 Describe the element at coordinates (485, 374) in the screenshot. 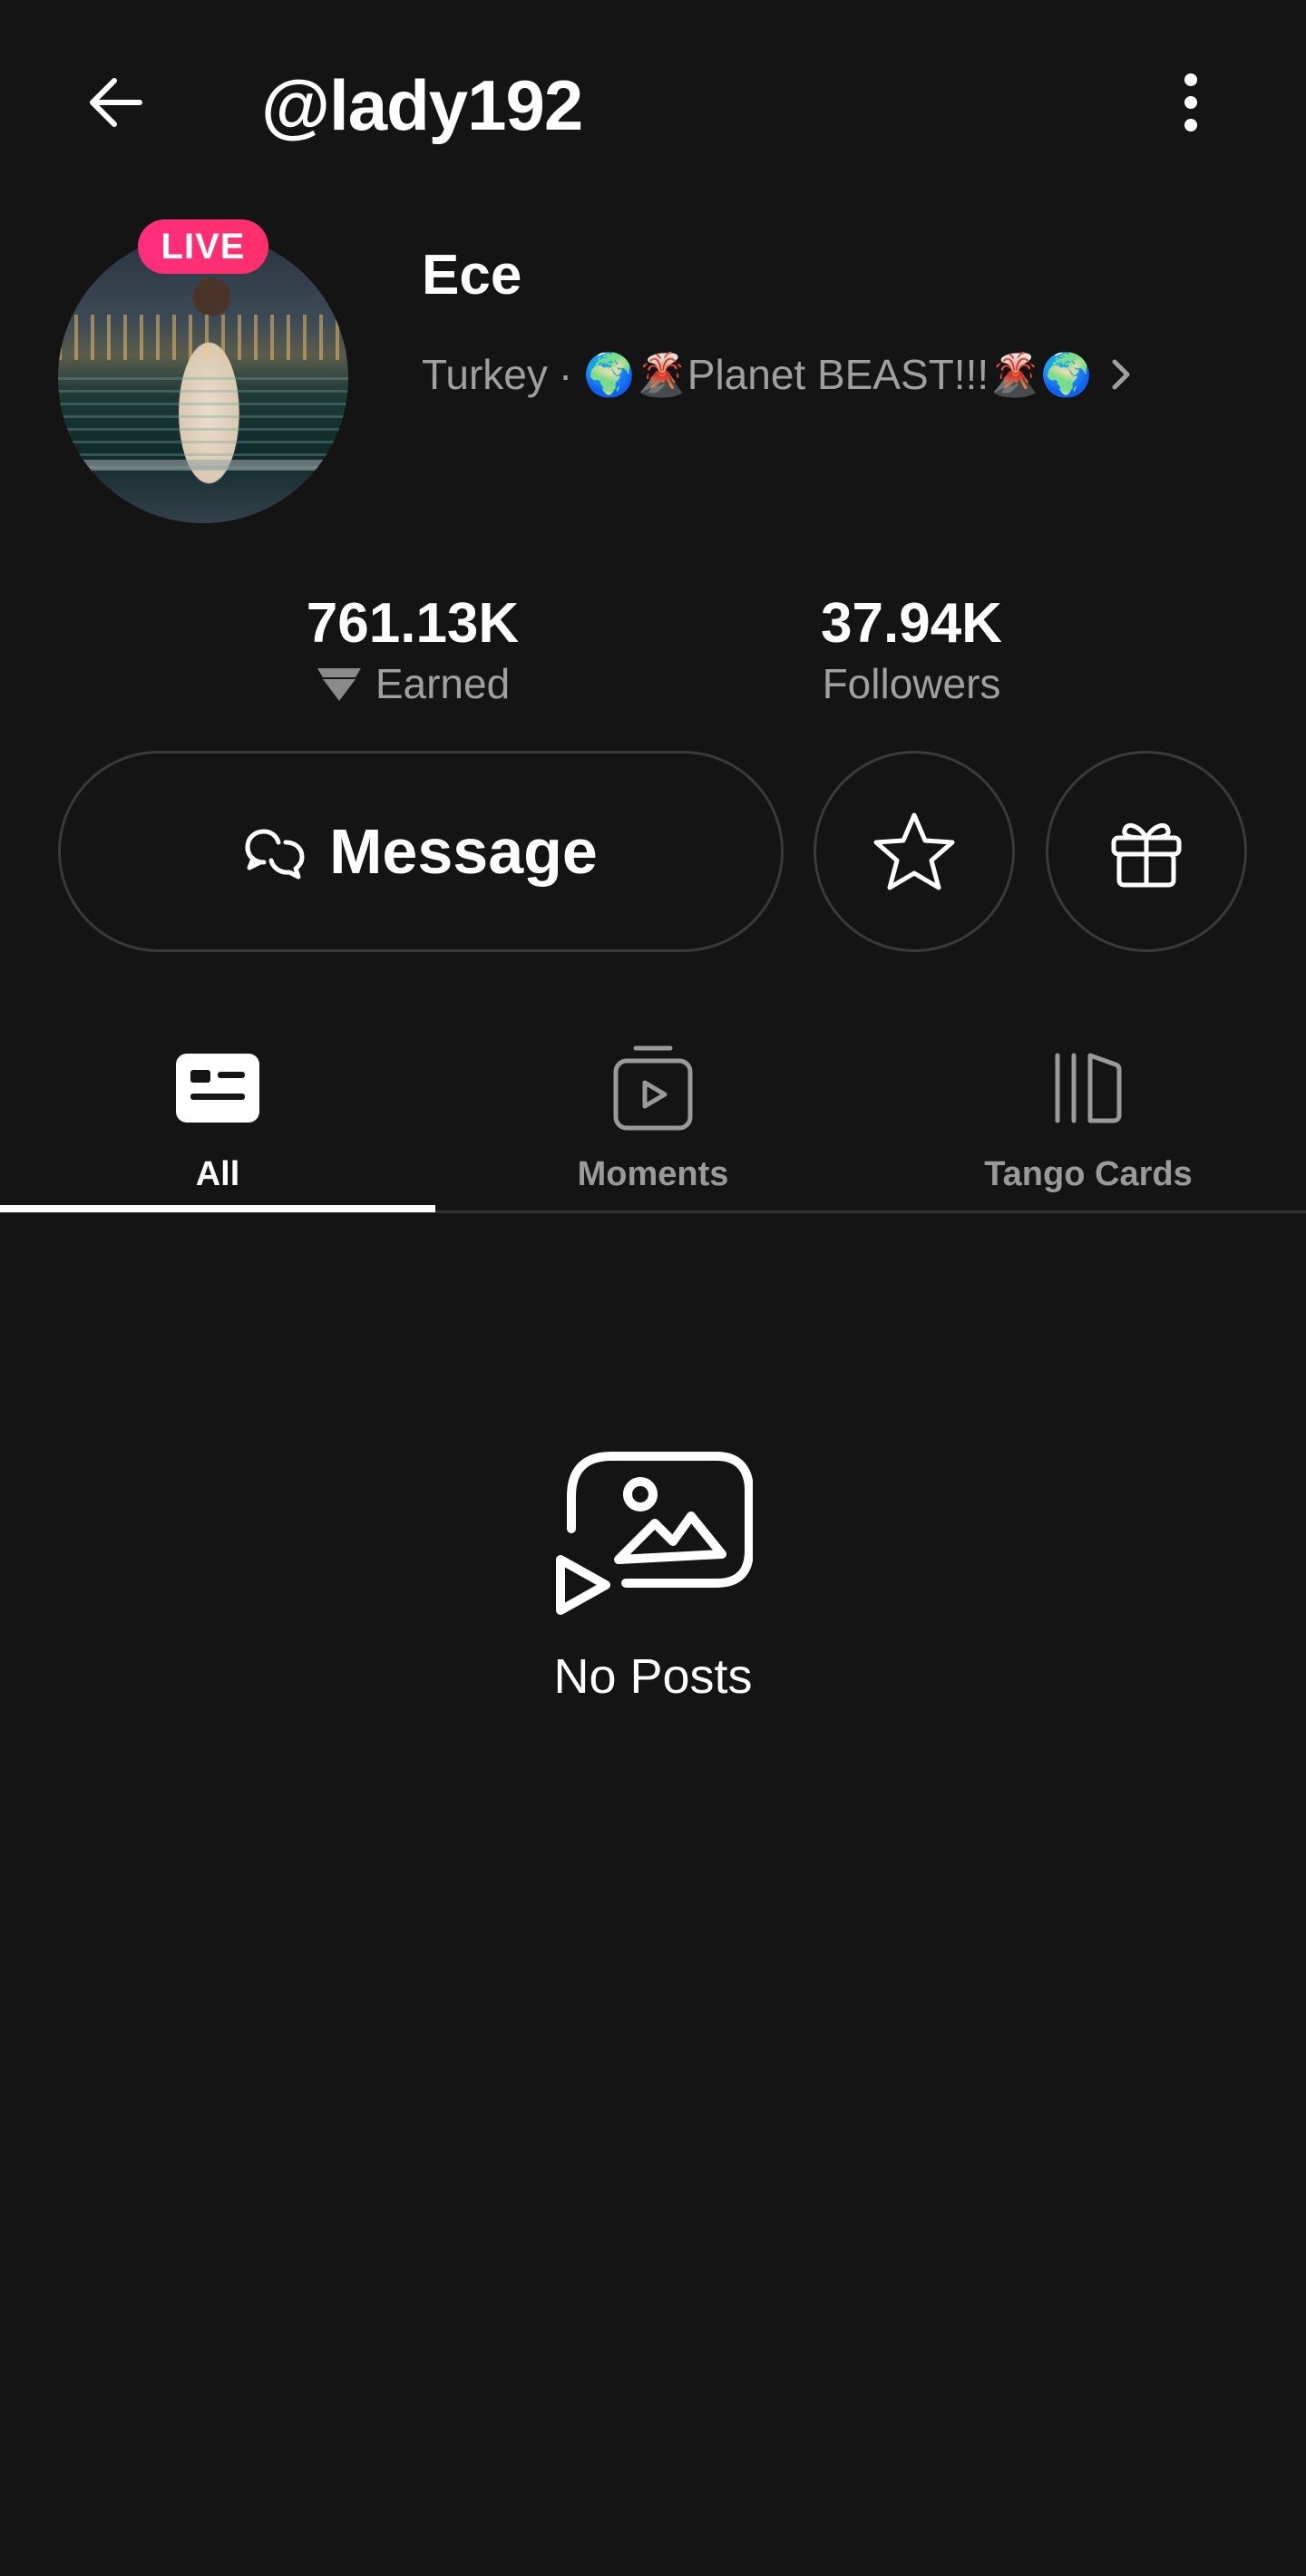

I see `country-label: Turkey` at that location.